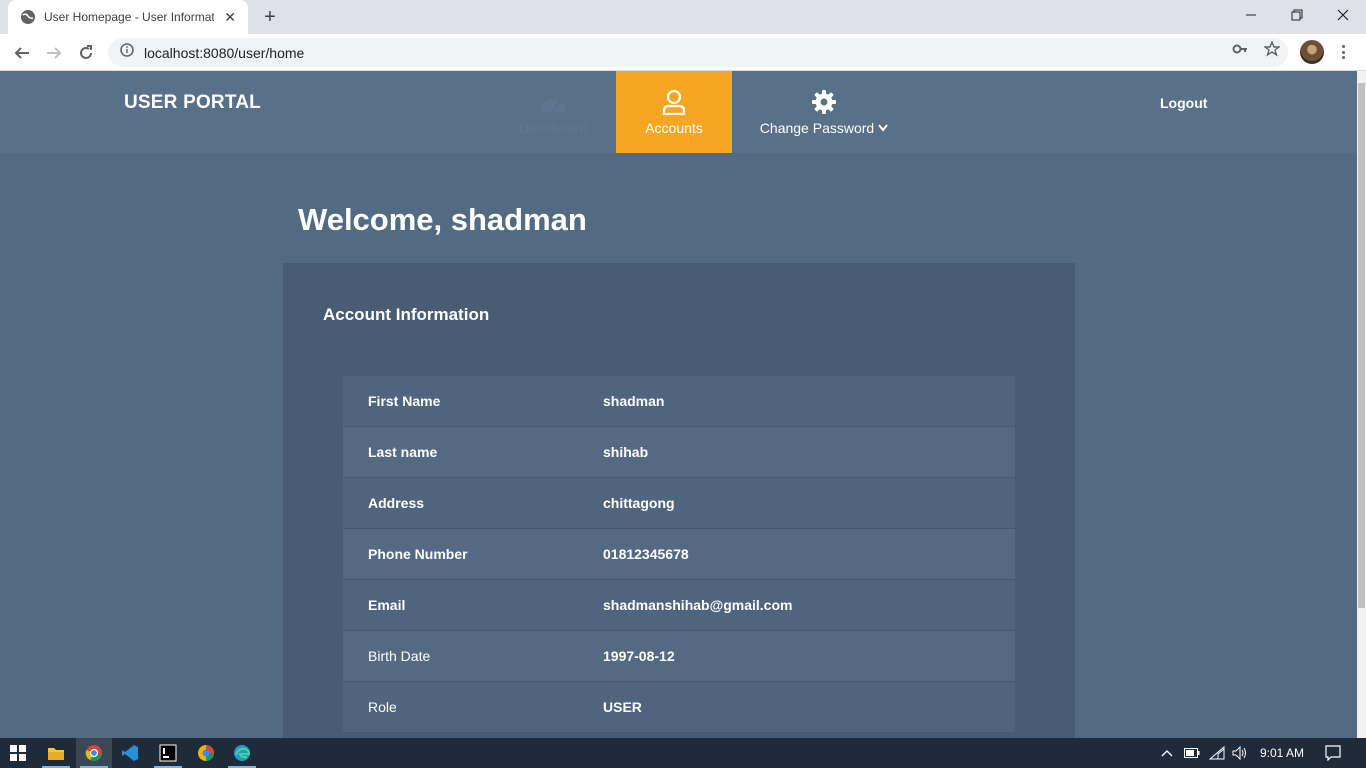 The image size is (1366, 768). Describe the element at coordinates (698, 52) in the screenshot. I see `address-bar: localhost:8080/user/home` at that location.